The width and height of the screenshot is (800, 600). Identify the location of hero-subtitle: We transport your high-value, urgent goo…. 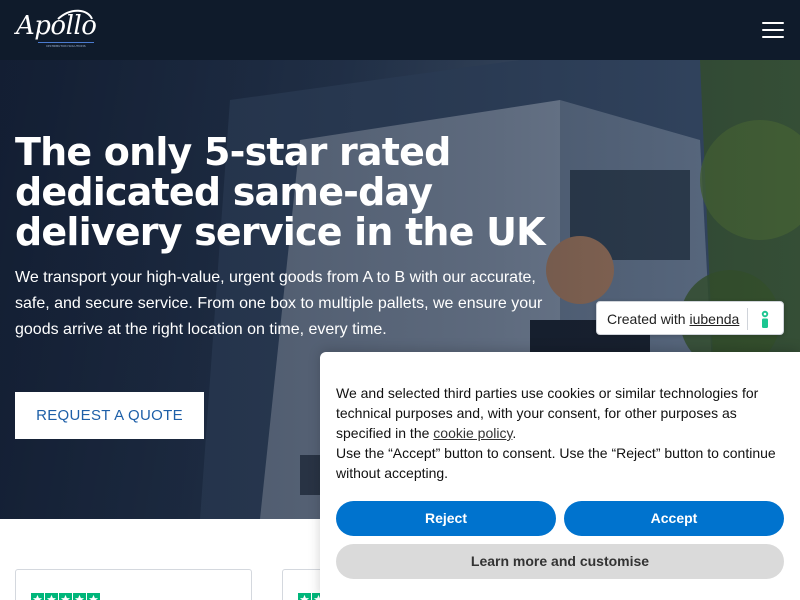
(279, 303).